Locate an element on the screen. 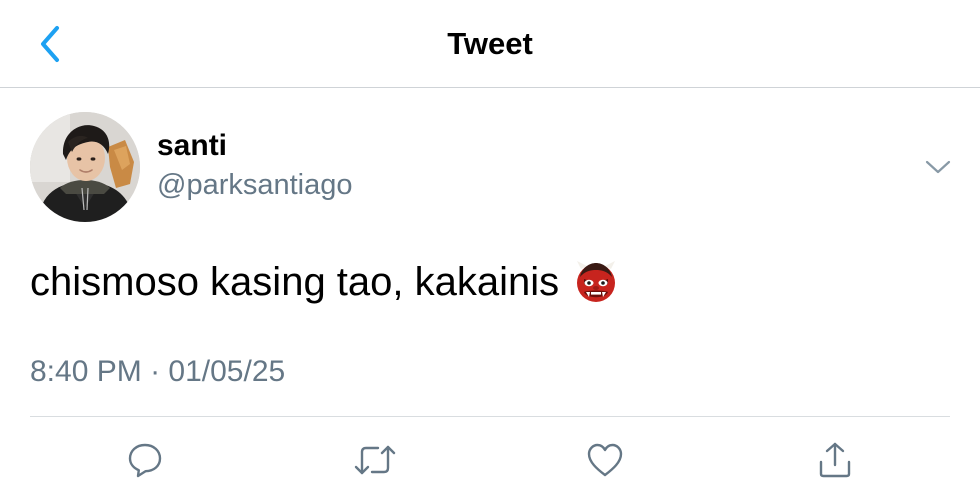  heart-icon is located at coordinates (605, 460).